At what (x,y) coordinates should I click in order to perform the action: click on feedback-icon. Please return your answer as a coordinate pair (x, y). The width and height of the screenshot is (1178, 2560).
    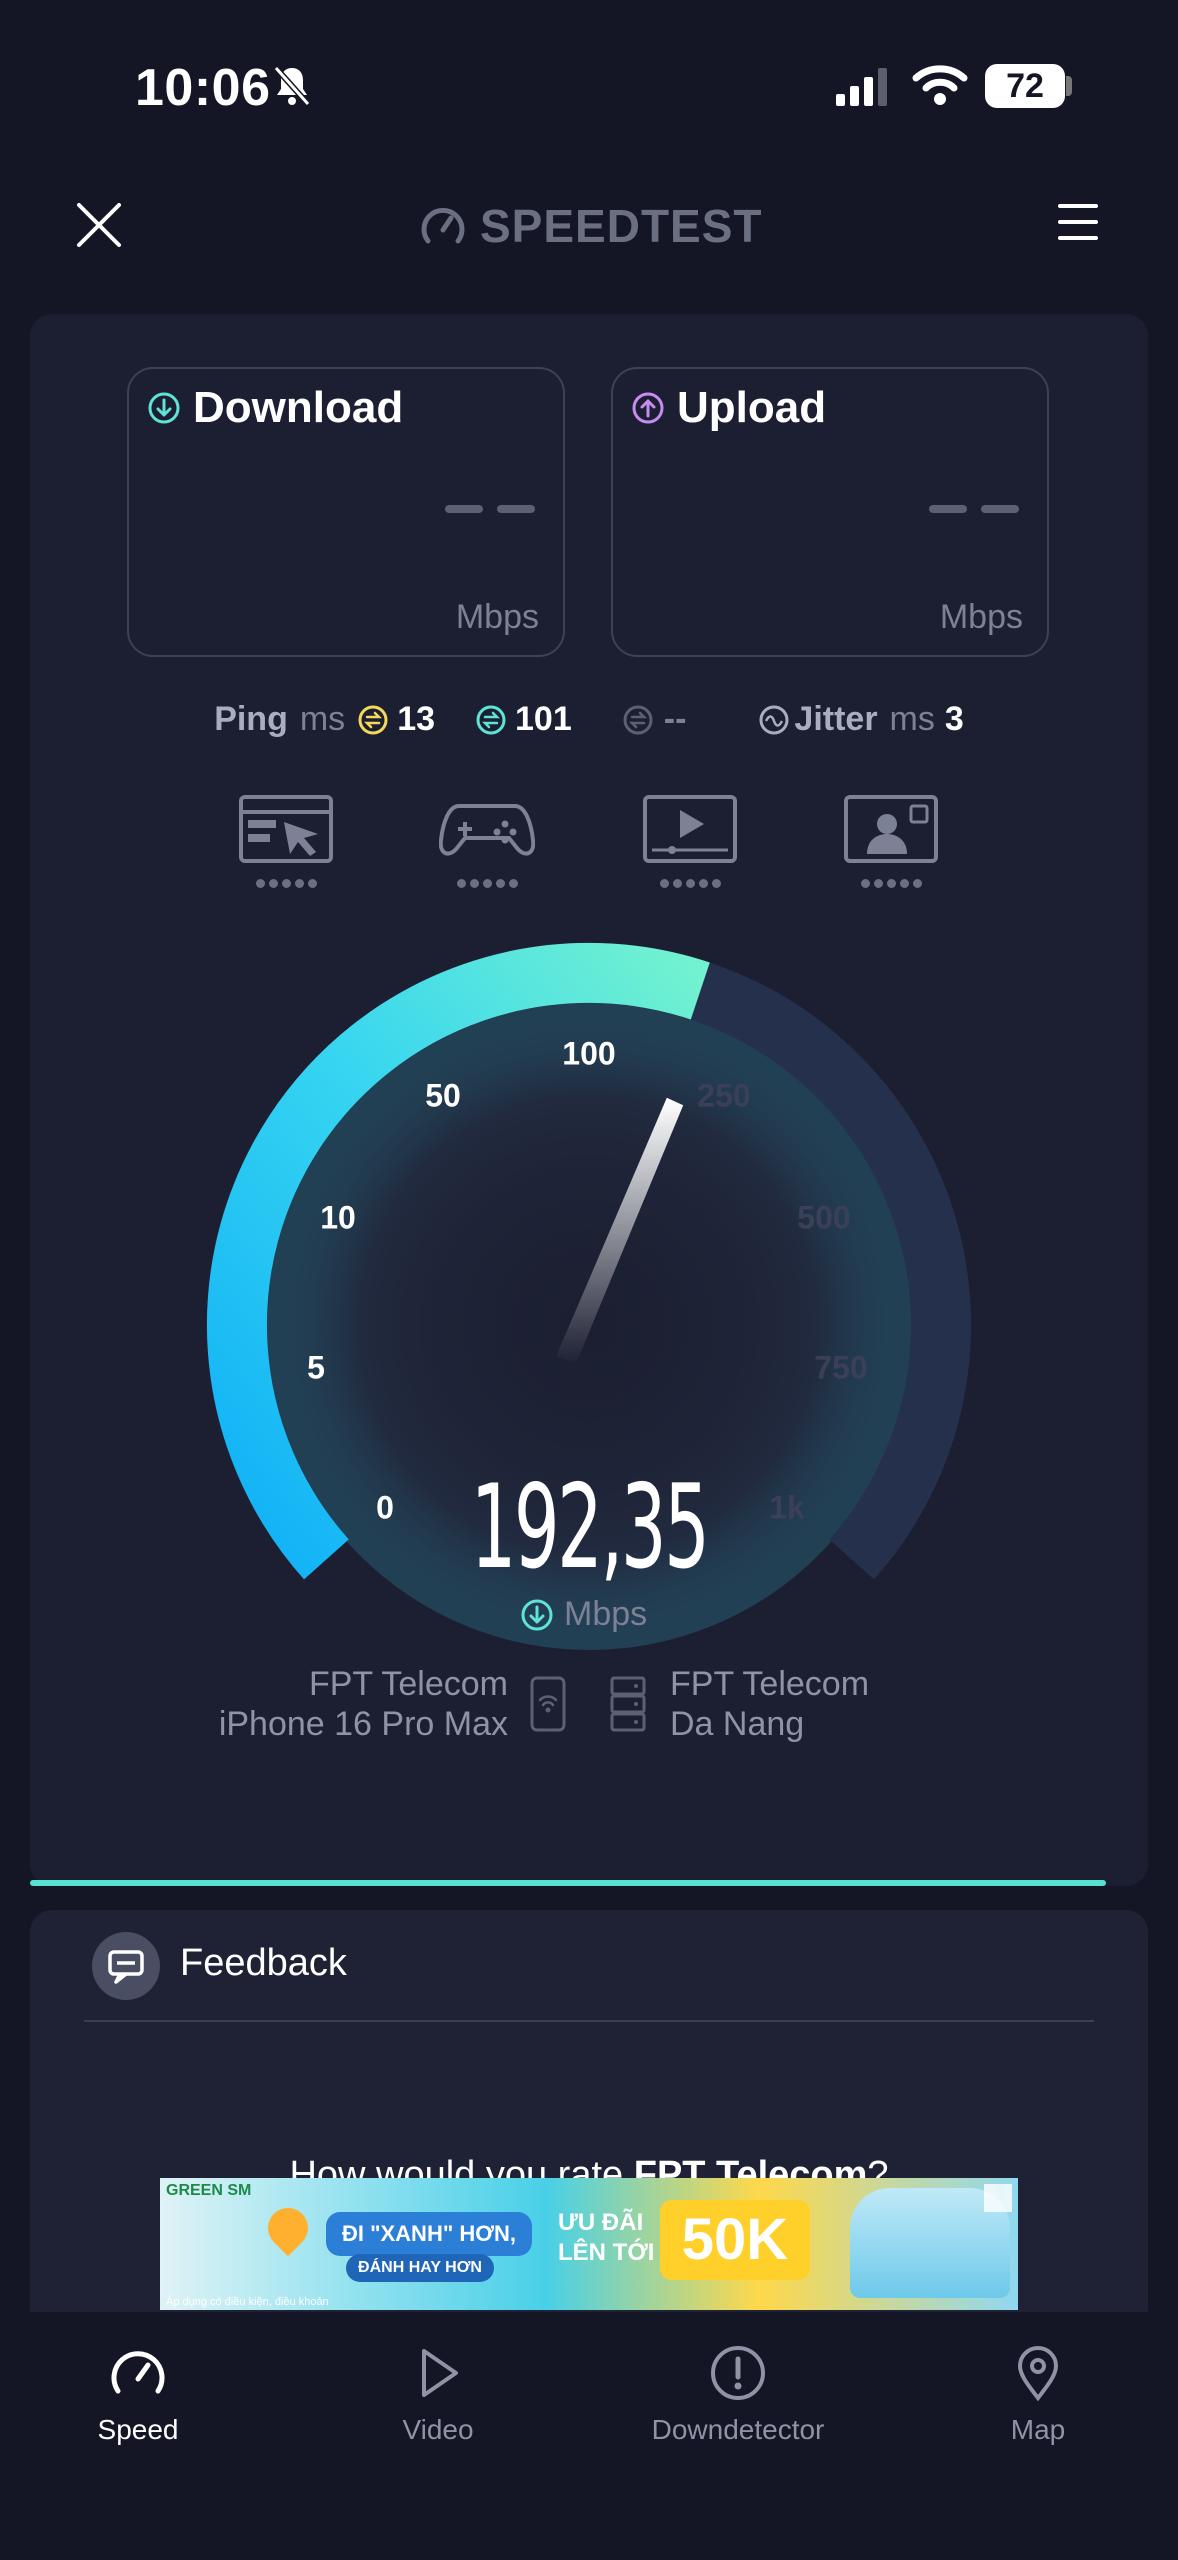
    Looking at the image, I should click on (126, 1966).